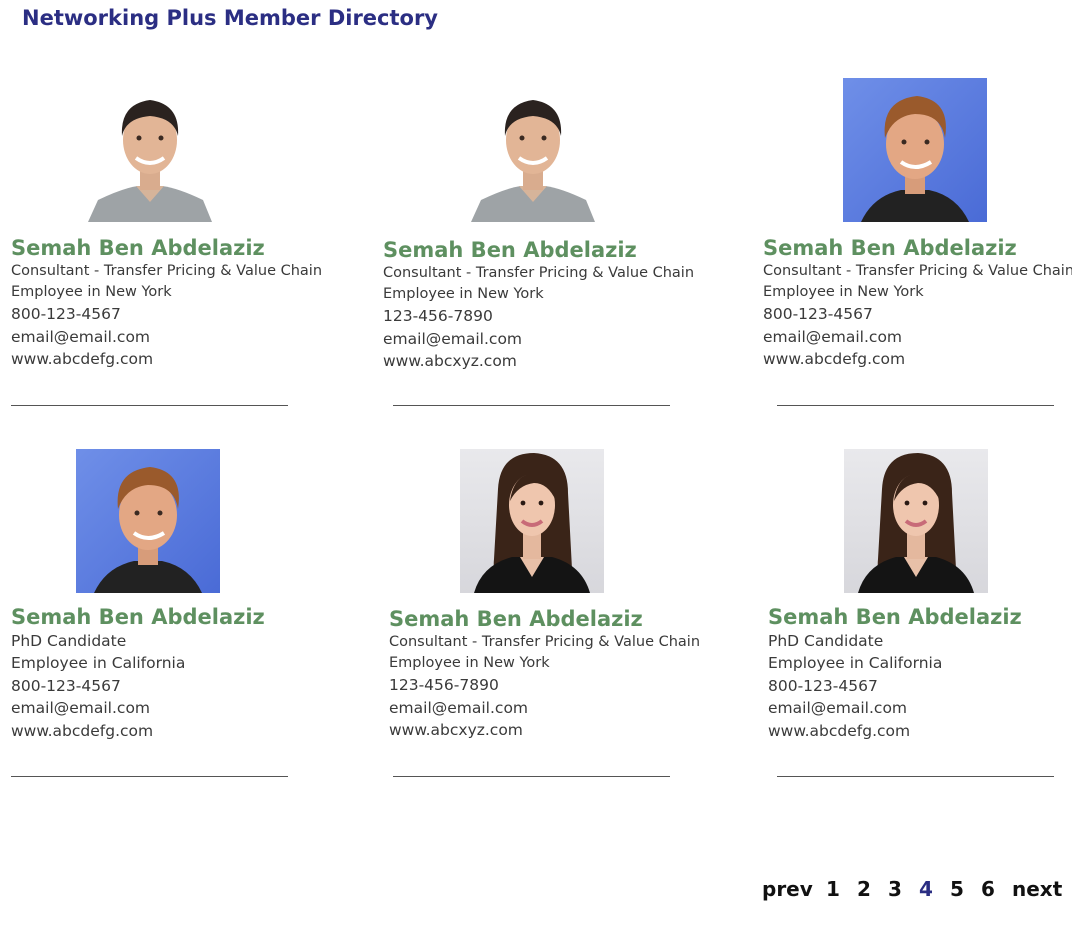 Image resolution: width=1072 pixels, height=926 pixels. What do you see at coordinates (926, 889) in the screenshot?
I see `page-link-4-current: 4` at bounding box center [926, 889].